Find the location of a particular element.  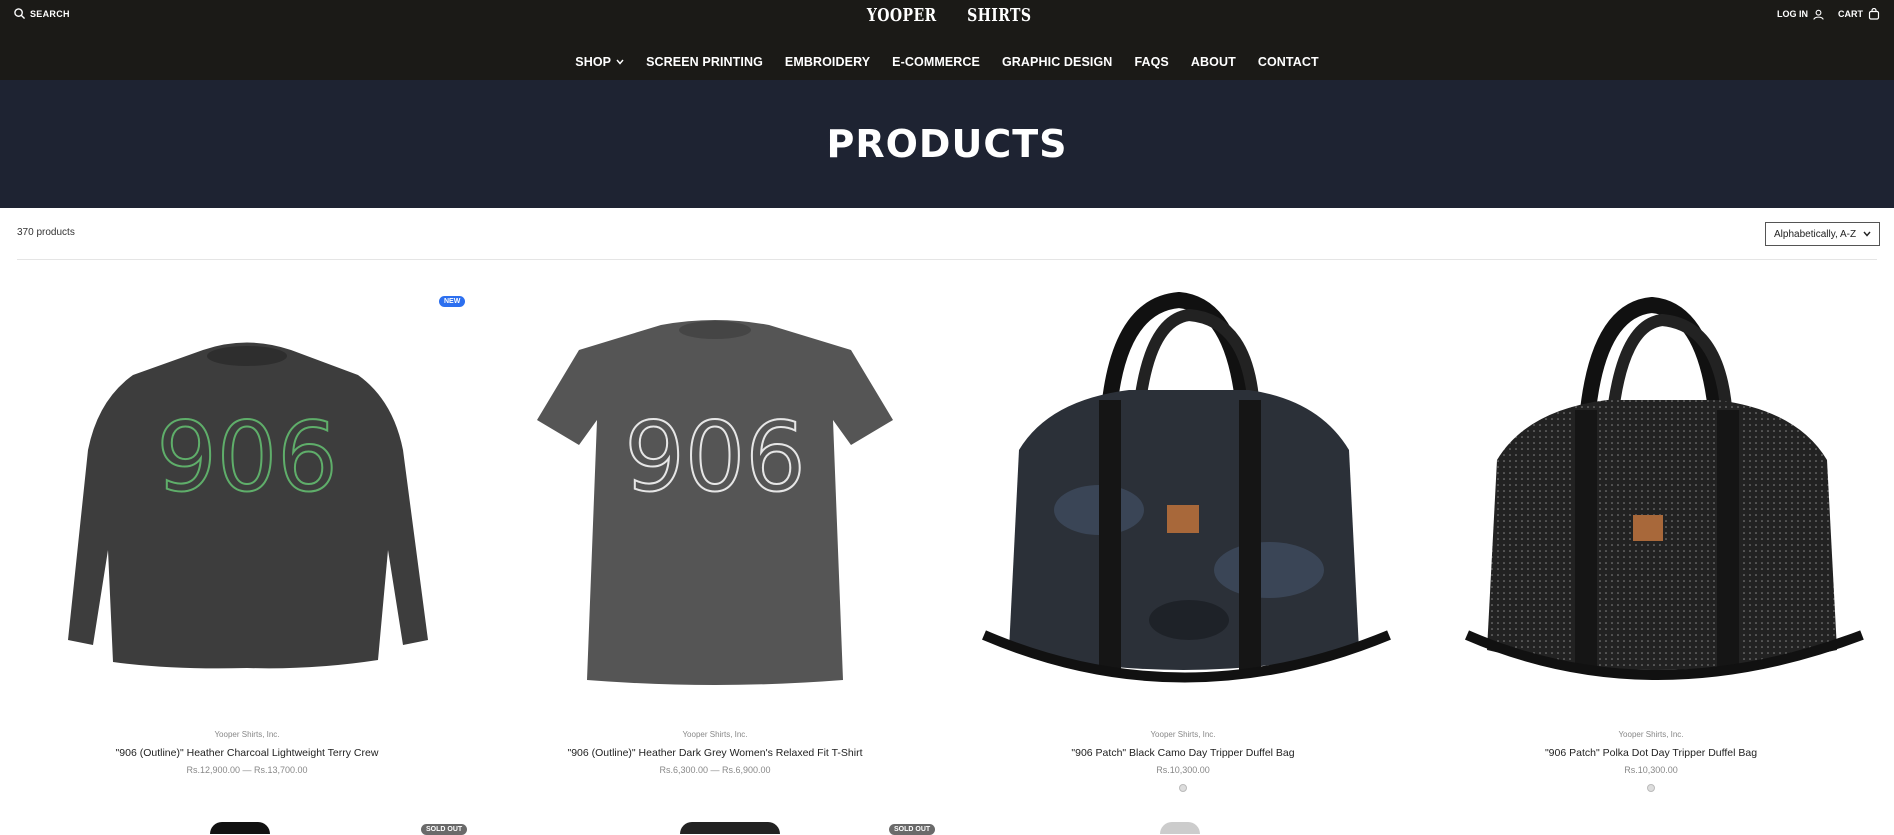

page-title: PRODUCTS is located at coordinates (947, 144).